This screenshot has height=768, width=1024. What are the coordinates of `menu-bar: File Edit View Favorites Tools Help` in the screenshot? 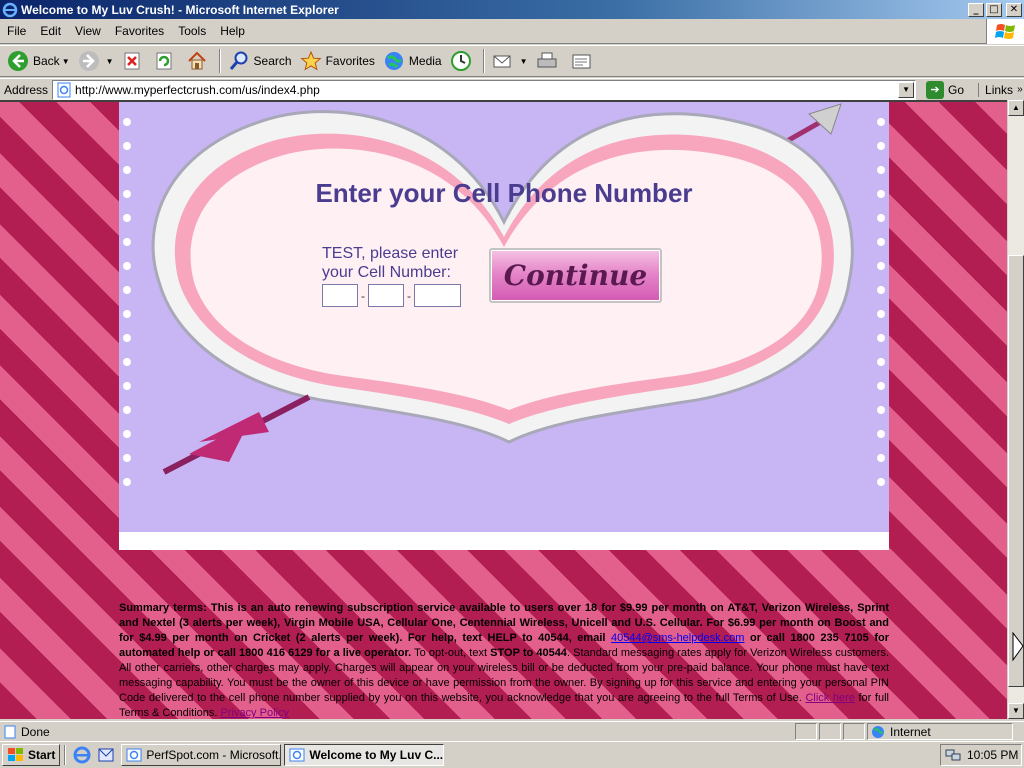 It's located at (512, 31).